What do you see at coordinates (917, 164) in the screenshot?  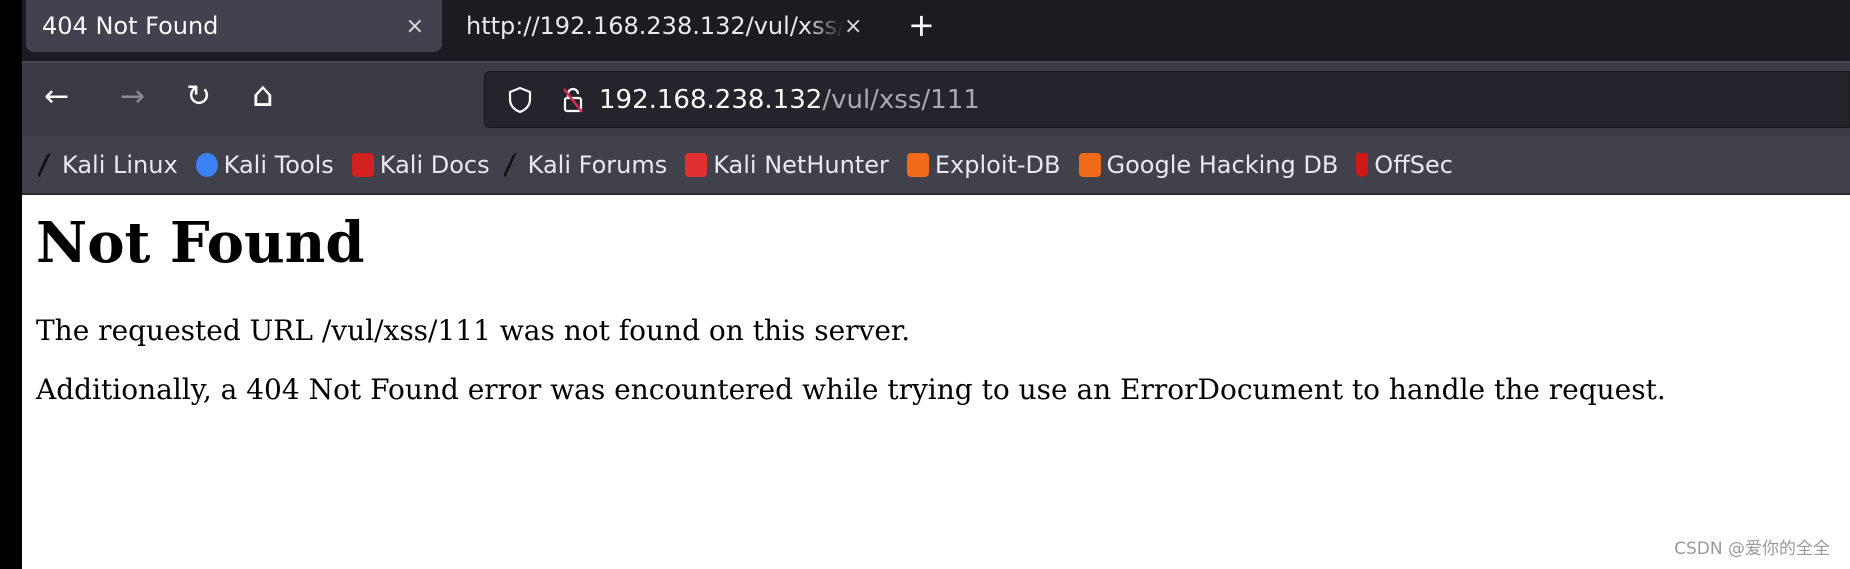 I see `exploit-db-icon` at bounding box center [917, 164].